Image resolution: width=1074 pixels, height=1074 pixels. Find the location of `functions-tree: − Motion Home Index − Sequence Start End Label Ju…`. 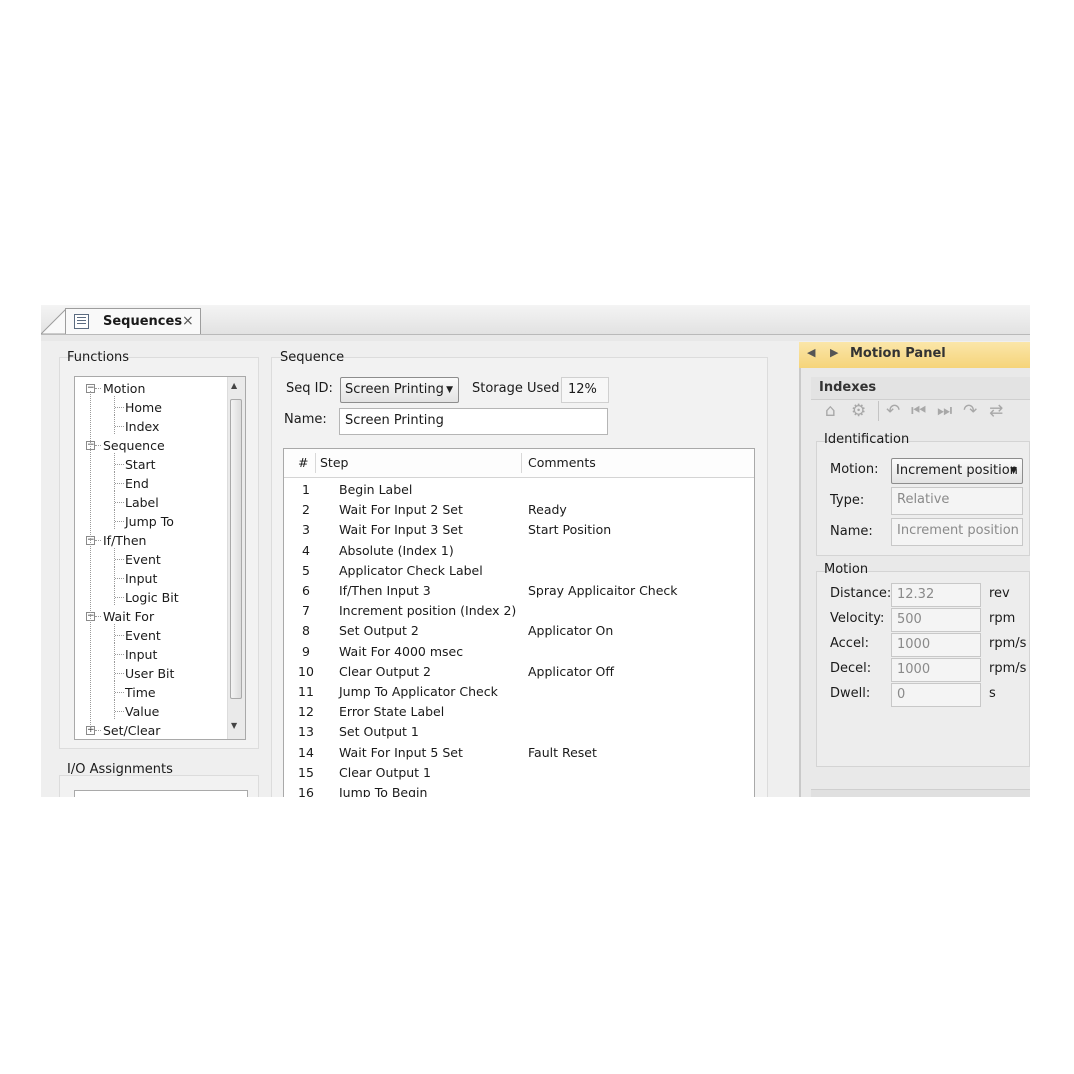

functions-tree: − Motion Home Index − Sequence Start End Label Ju… is located at coordinates (160, 558).